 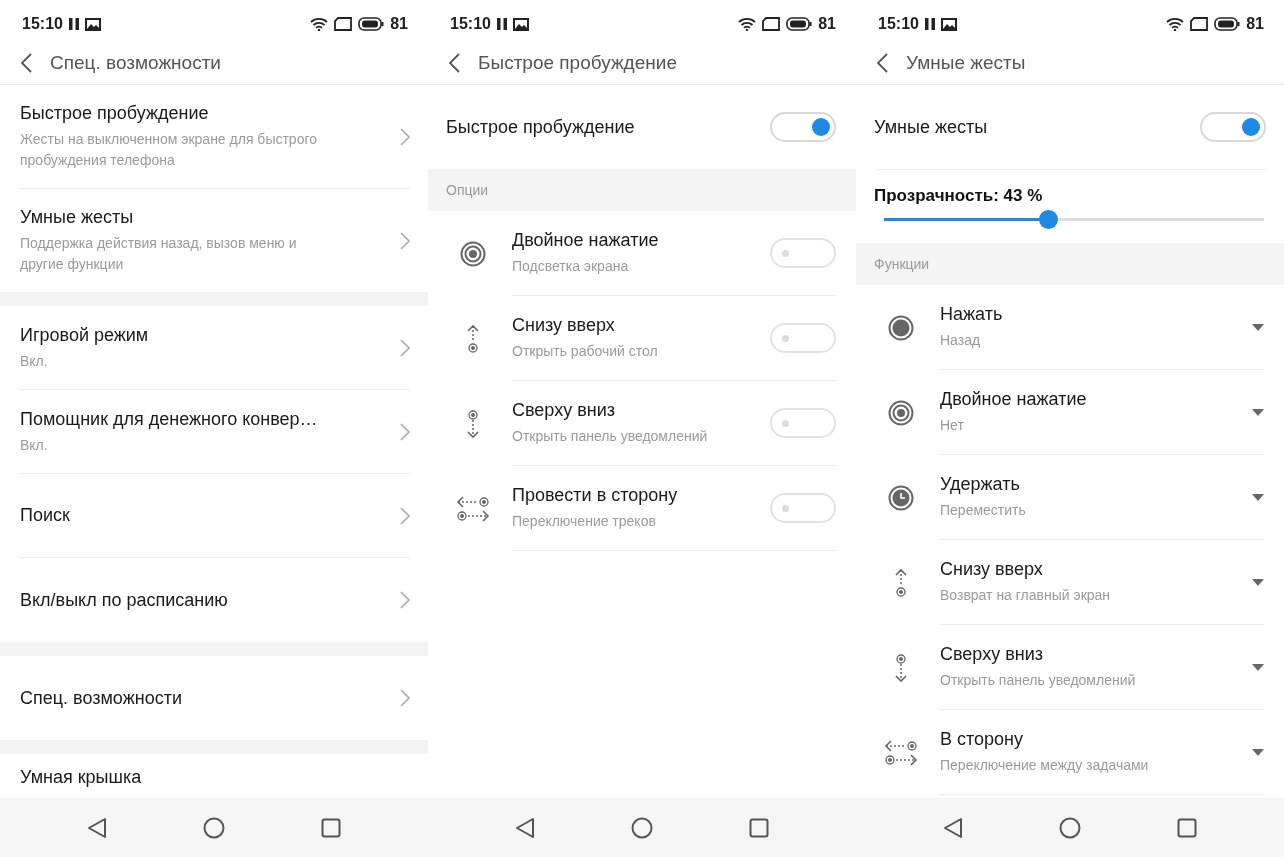 I want to click on clock-icon, so click(x=901, y=497).